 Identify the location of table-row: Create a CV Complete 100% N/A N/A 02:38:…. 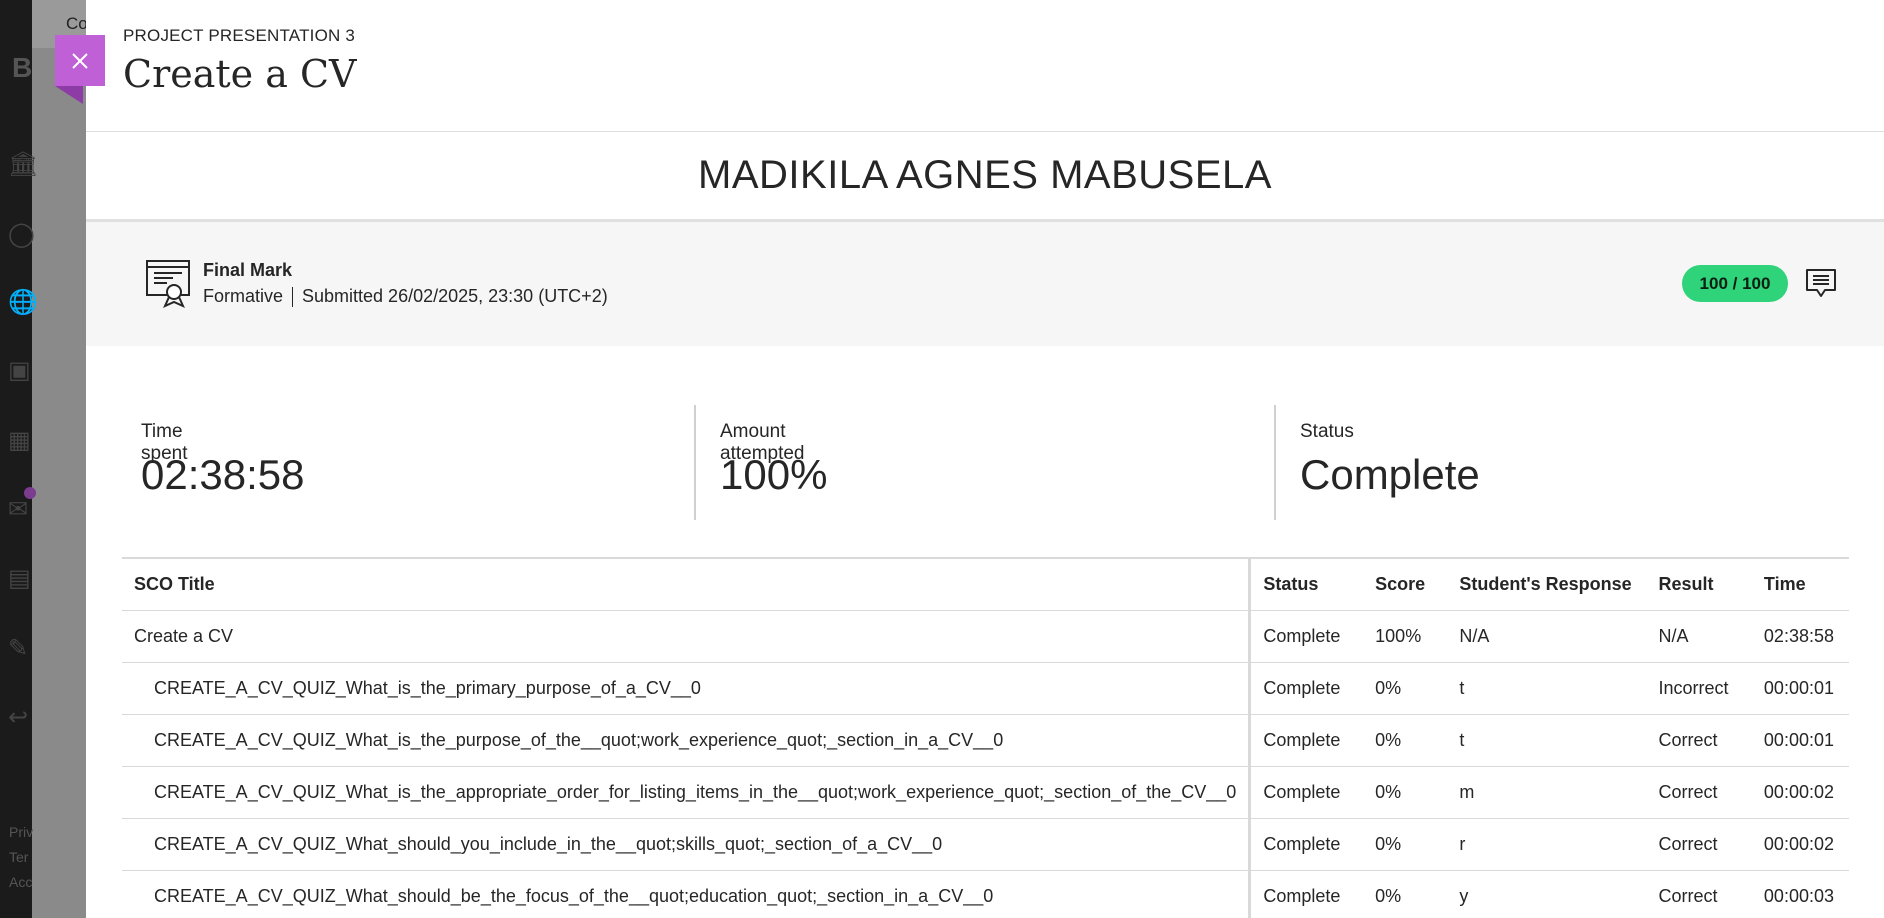
(985, 636).